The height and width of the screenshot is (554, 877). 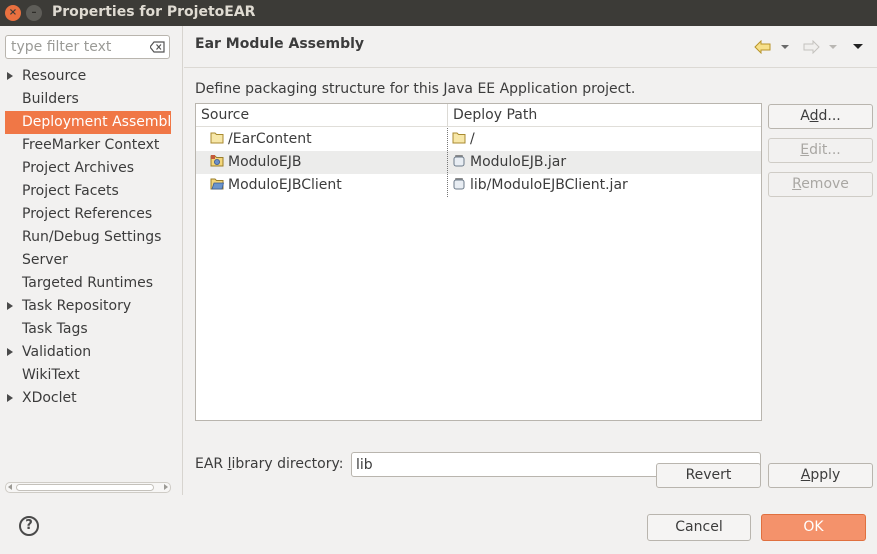 What do you see at coordinates (51, 375) in the screenshot?
I see `tree-item-label: WikiText` at bounding box center [51, 375].